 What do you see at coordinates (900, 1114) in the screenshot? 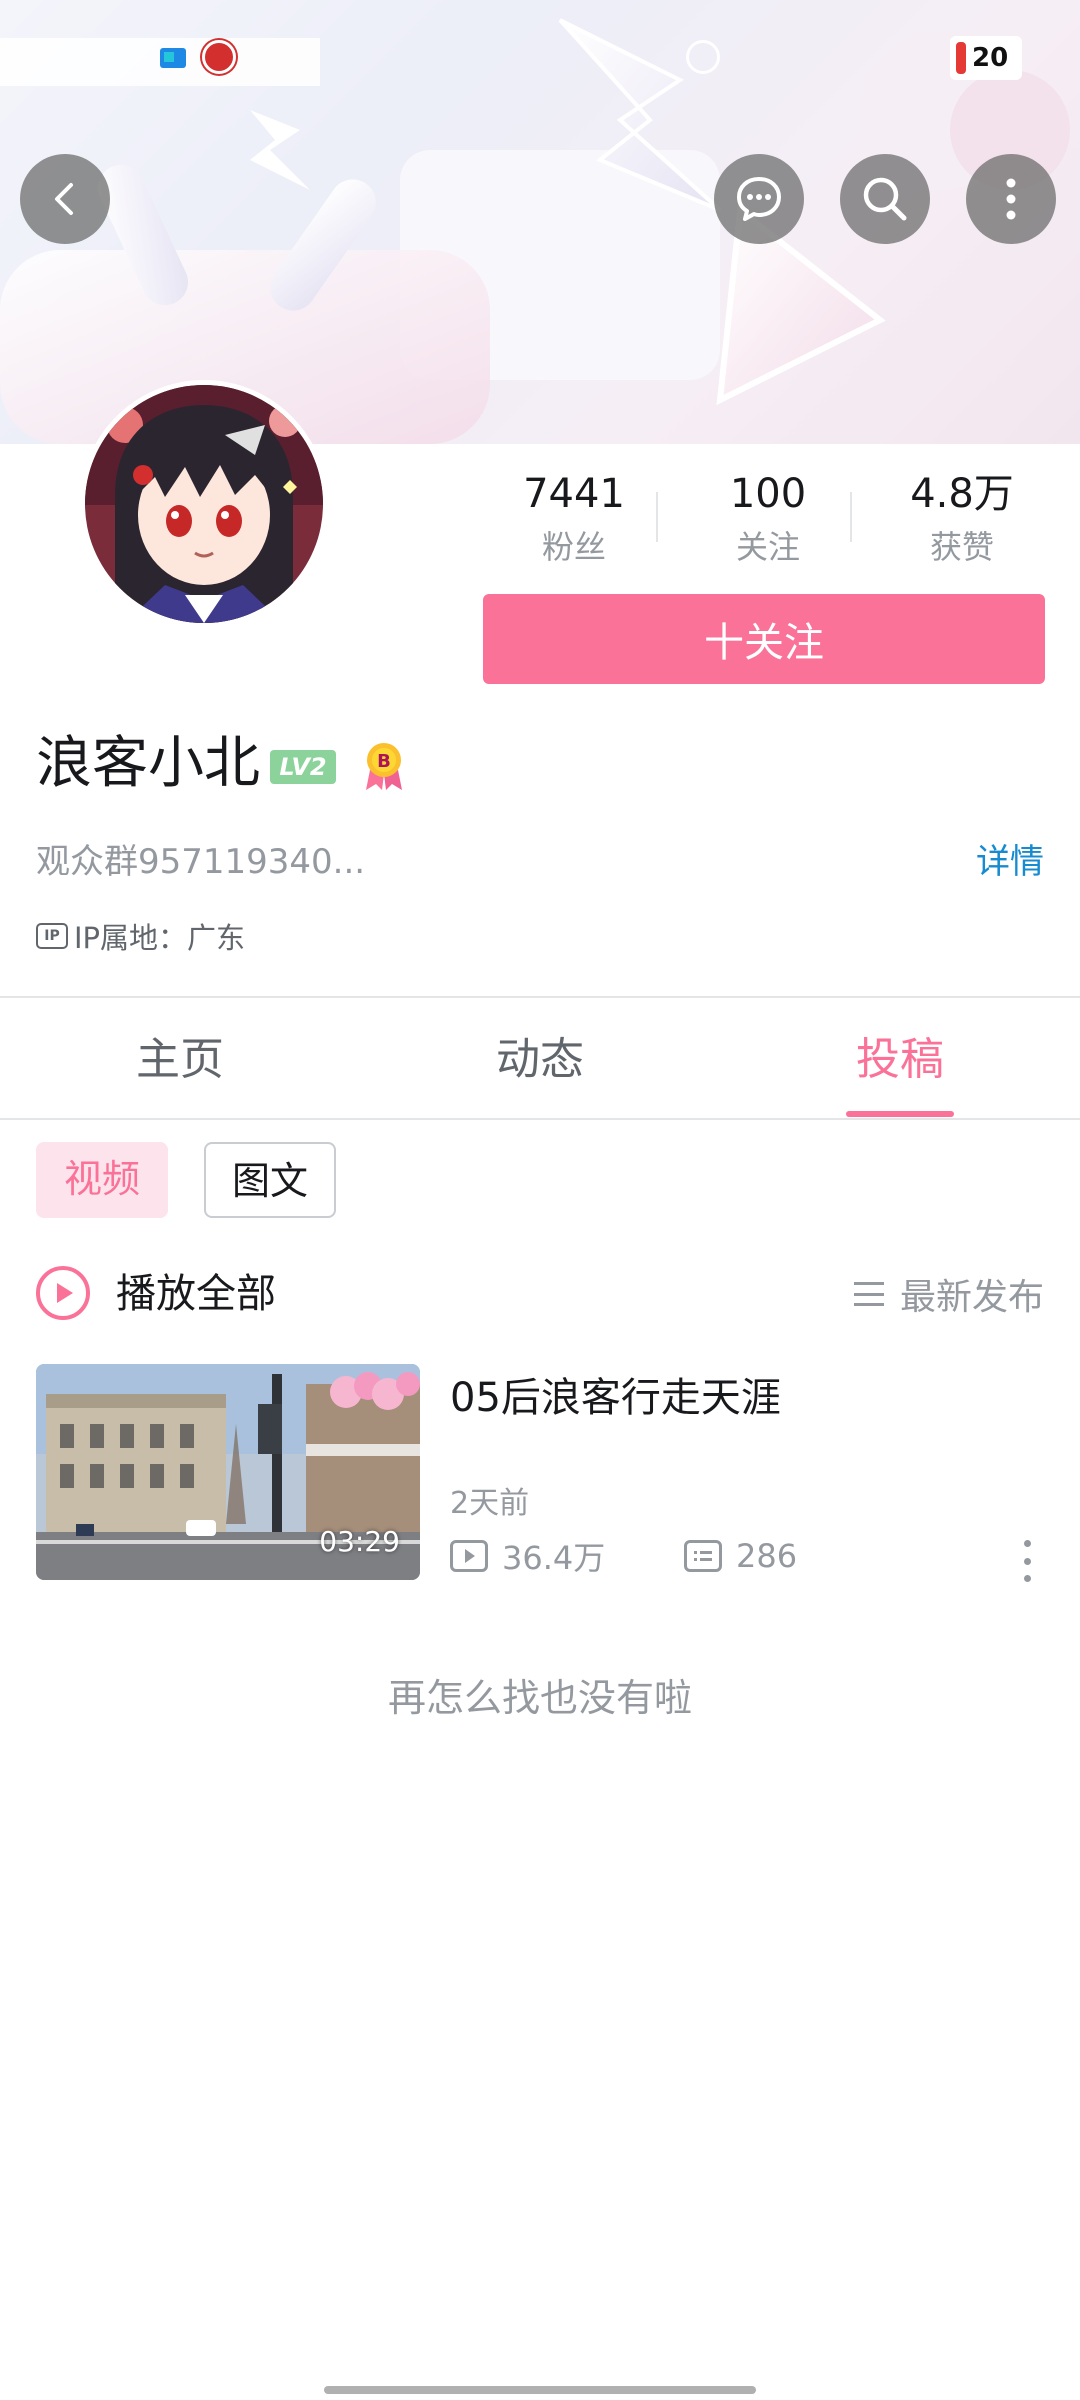
I see `active-tab-indicator` at bounding box center [900, 1114].